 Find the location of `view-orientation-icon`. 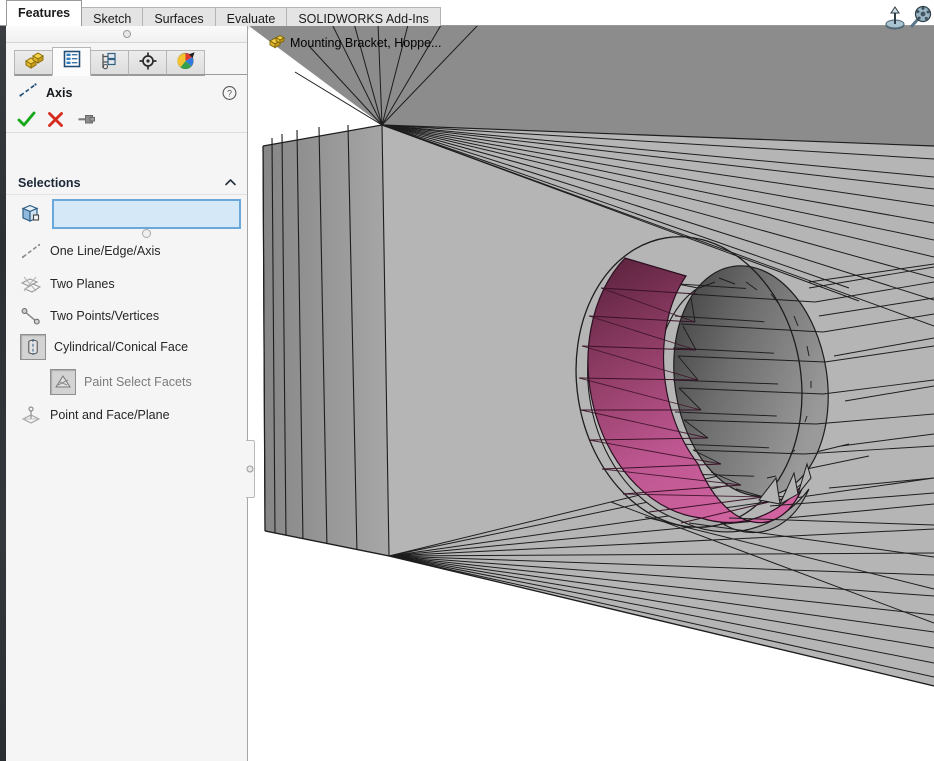

view-orientation-icon is located at coordinates (920, 20).